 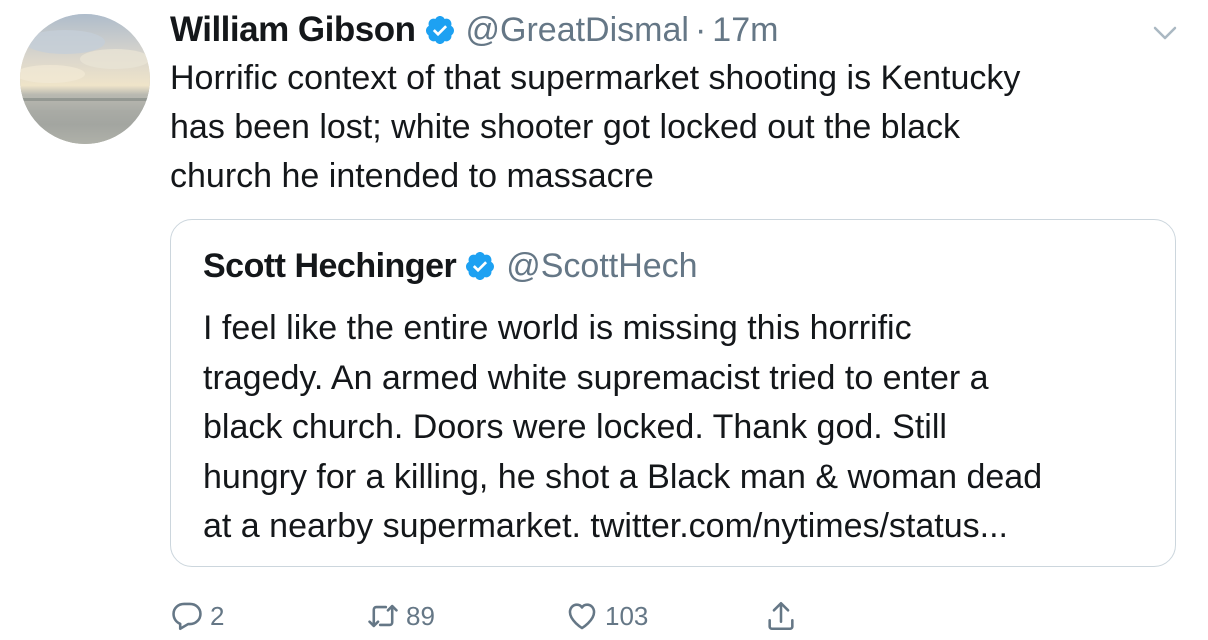 What do you see at coordinates (582, 616) in the screenshot?
I see `heart-icon` at bounding box center [582, 616].